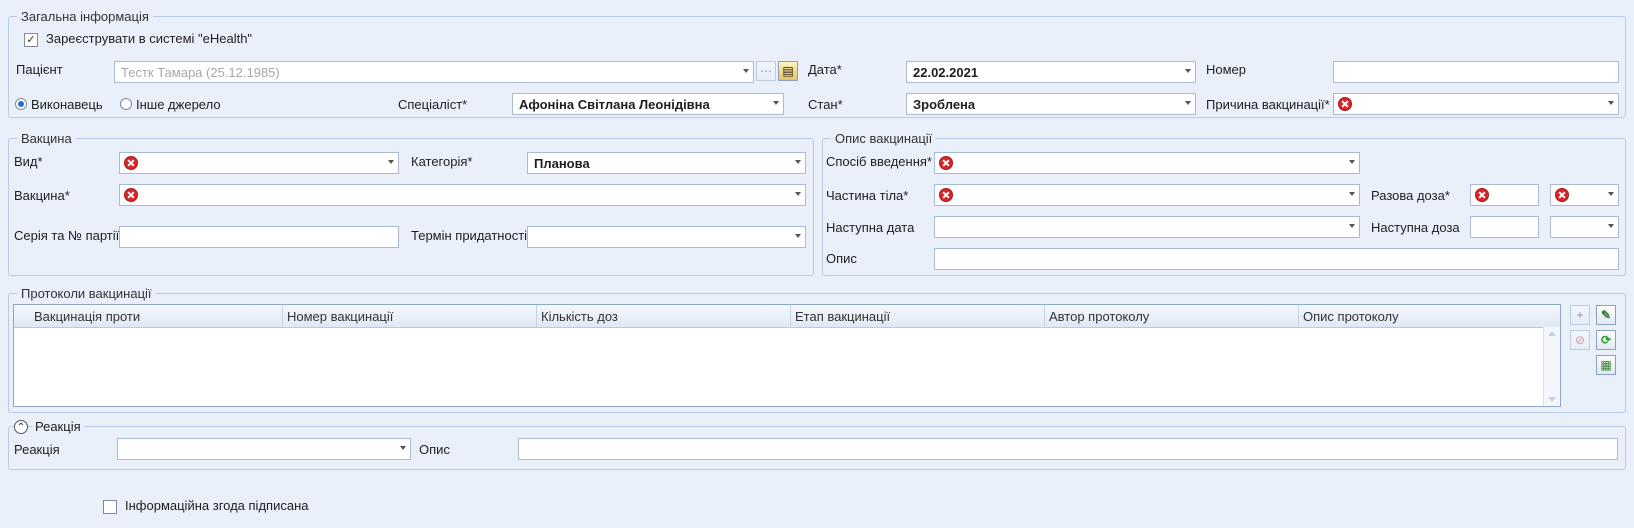 The height and width of the screenshot is (528, 1634). What do you see at coordinates (1051, 72) in the screenshot?
I see `date-picker: 22.02.2021` at bounding box center [1051, 72].